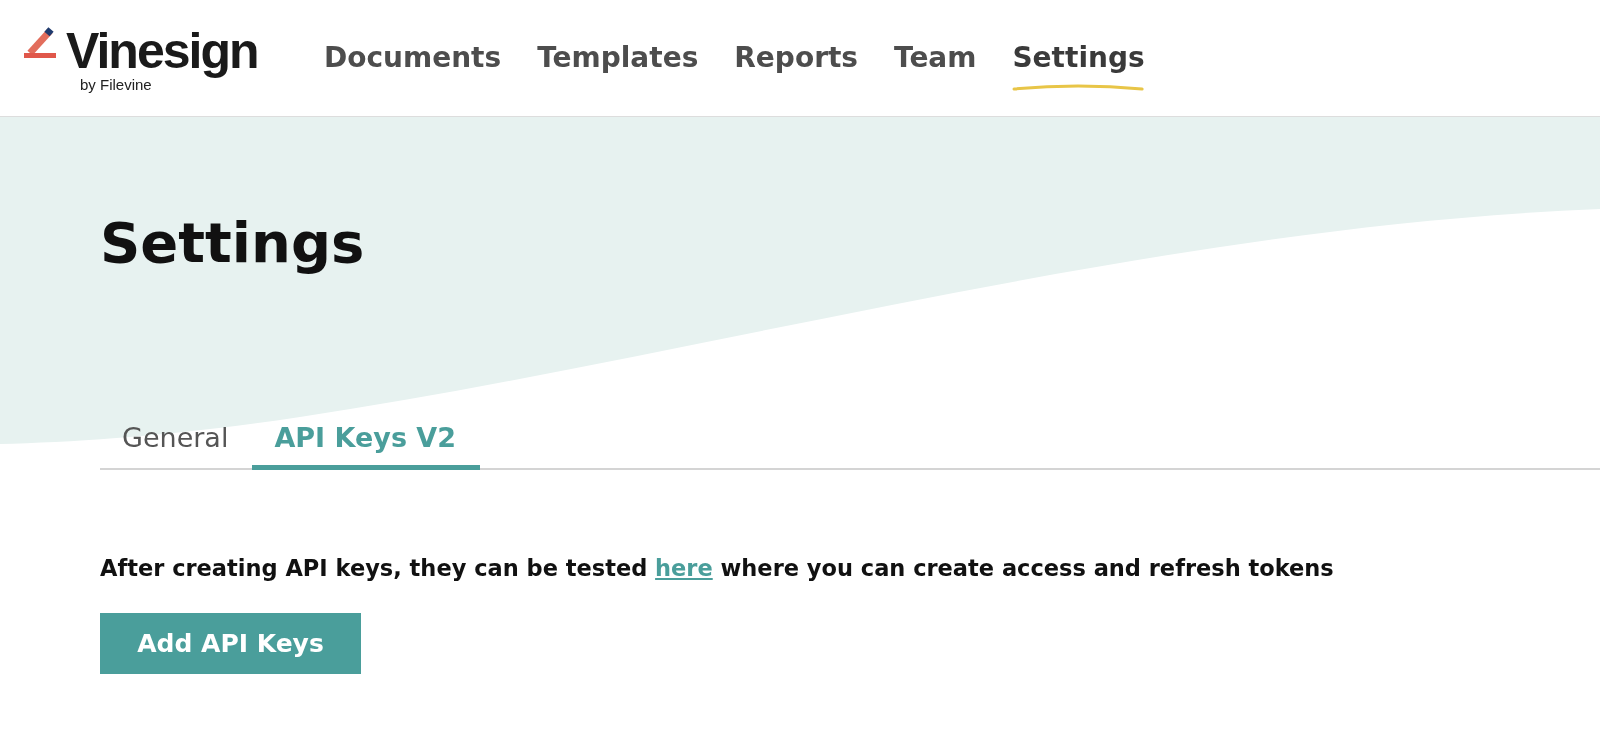 Image resolution: width=1600 pixels, height=743 pixels. What do you see at coordinates (618, 58) in the screenshot?
I see `nav-link: Templates` at bounding box center [618, 58].